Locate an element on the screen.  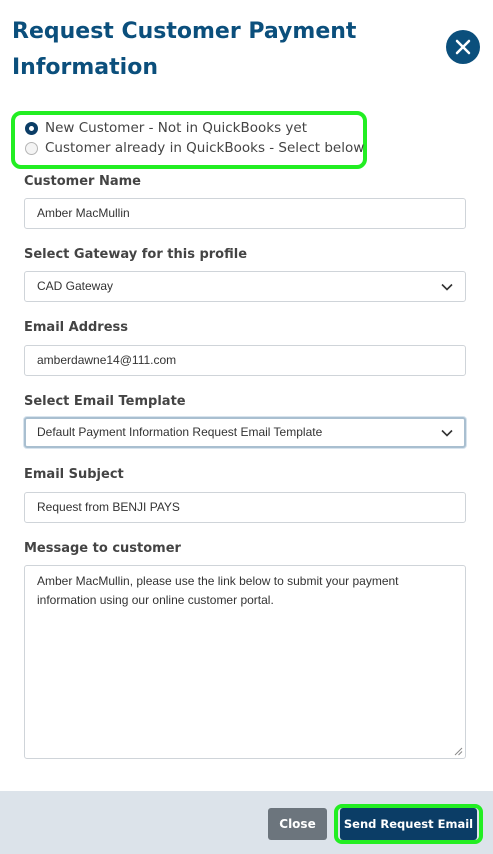
subject-value: Request from BENJI PAYS is located at coordinates (108, 507).